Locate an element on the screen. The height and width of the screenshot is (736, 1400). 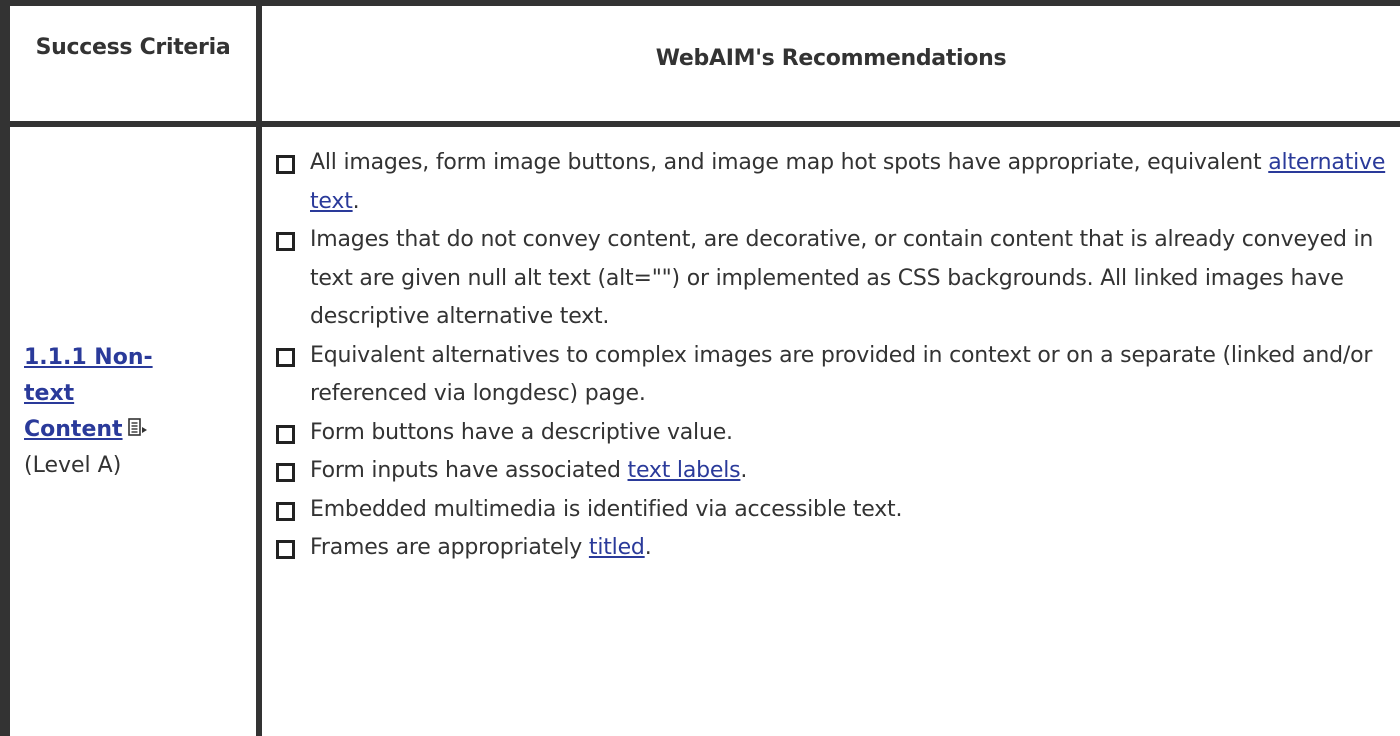
recommendation-item: Form inputs have associated text labels. is located at coordinates (833, 471).